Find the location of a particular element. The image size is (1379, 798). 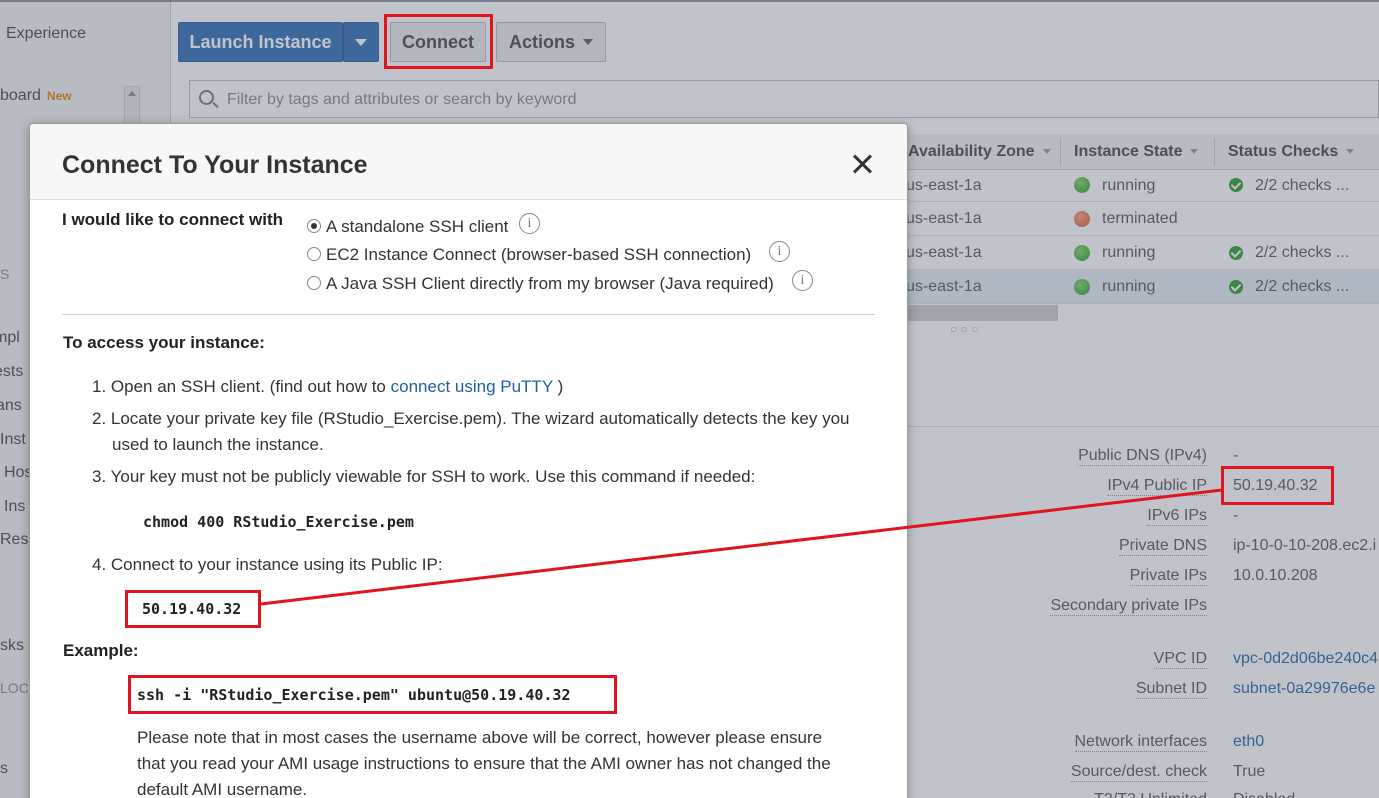

step-2-line-2: used to launch the instance. is located at coordinates (218, 444).